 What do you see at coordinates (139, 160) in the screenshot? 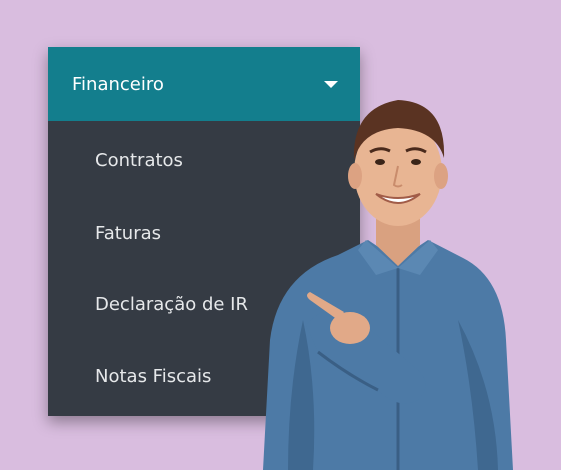
I see `menu-item-contratos: Contratos` at bounding box center [139, 160].